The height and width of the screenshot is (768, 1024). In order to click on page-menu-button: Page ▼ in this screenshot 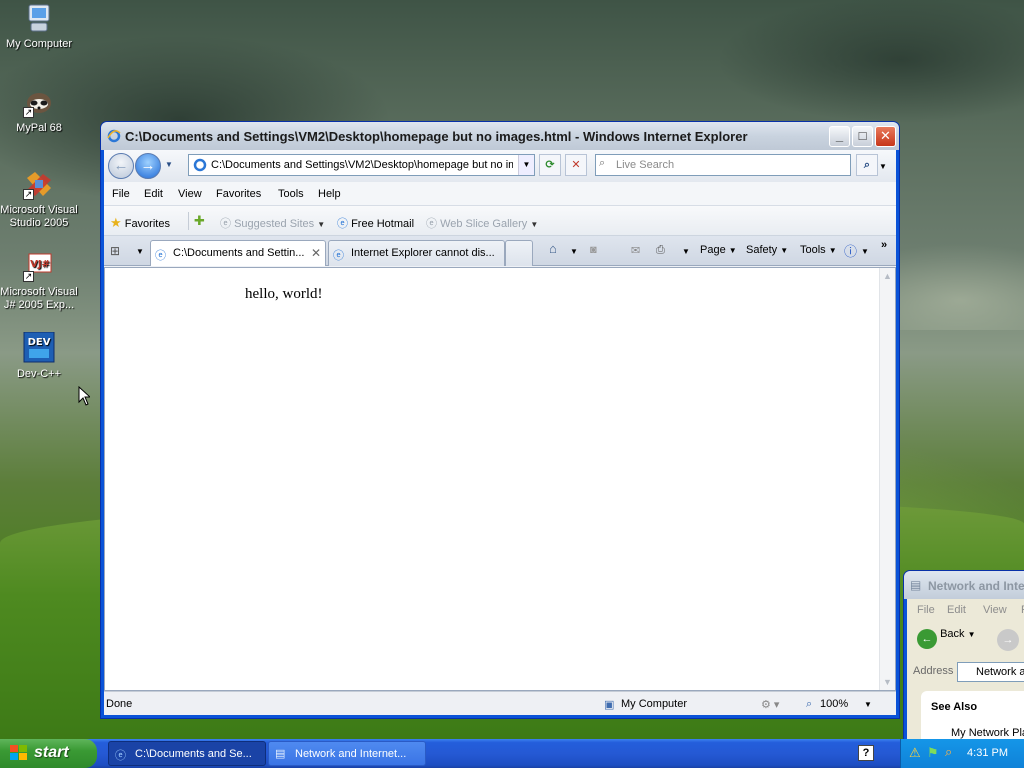, I will do `click(718, 250)`.